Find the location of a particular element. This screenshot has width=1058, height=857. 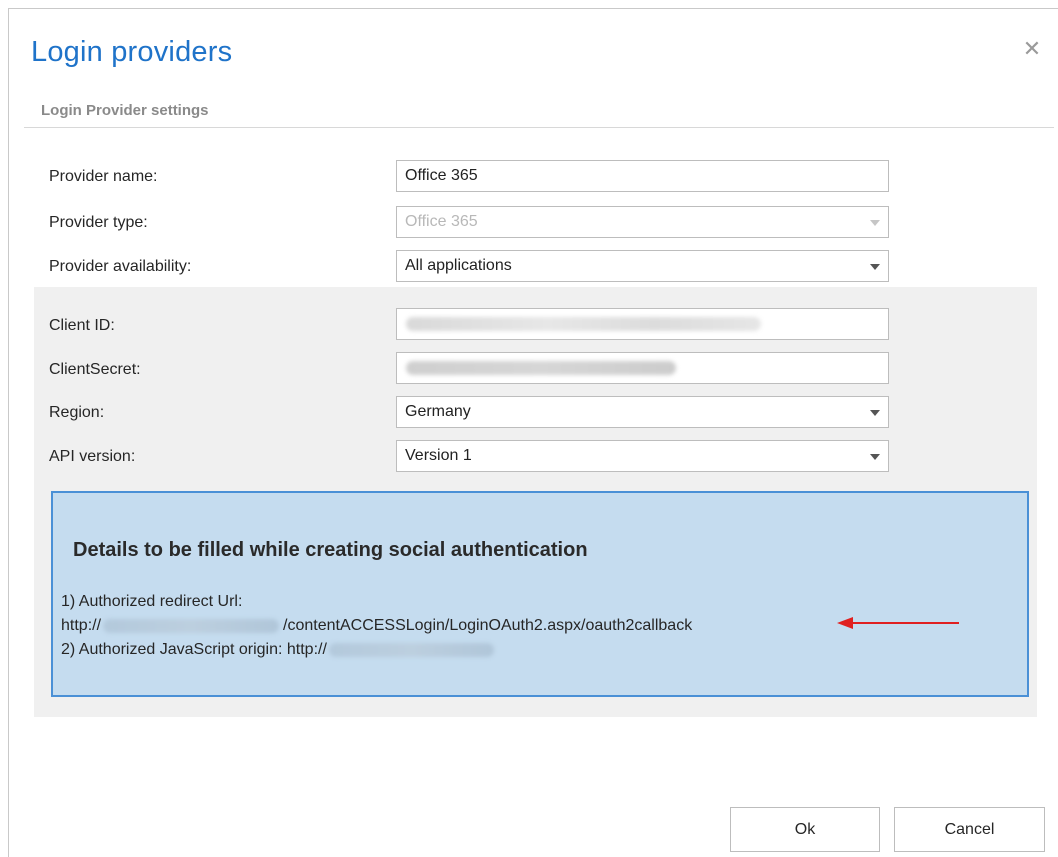

client-secret-input is located at coordinates (642, 368).